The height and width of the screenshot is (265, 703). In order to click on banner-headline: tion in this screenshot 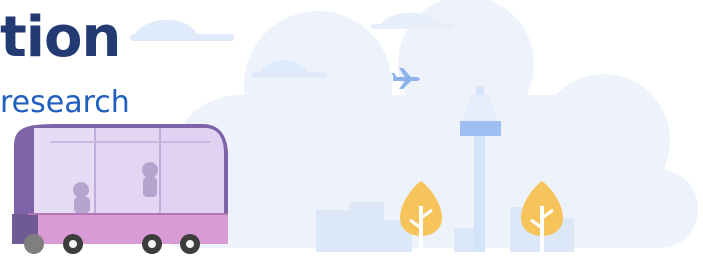, I will do `click(60, 37)`.